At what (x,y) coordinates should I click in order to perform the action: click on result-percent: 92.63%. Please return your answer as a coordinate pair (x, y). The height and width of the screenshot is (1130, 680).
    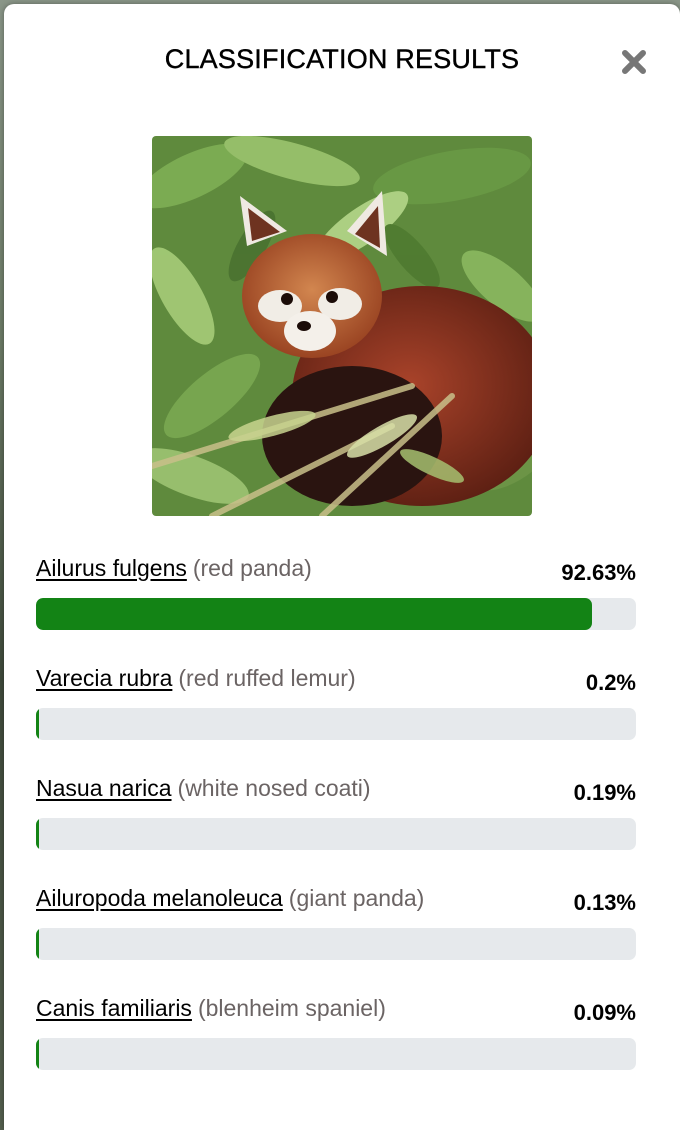
    Looking at the image, I should click on (598, 572).